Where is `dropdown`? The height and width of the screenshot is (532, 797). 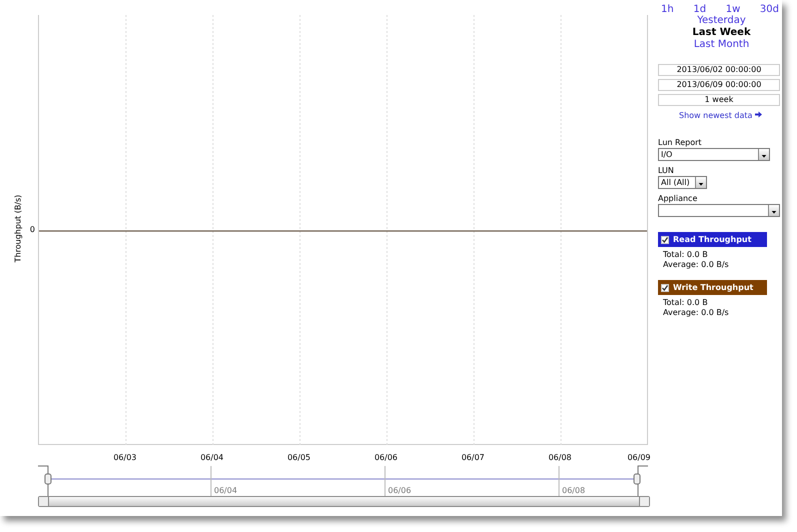
dropdown is located at coordinates (719, 210).